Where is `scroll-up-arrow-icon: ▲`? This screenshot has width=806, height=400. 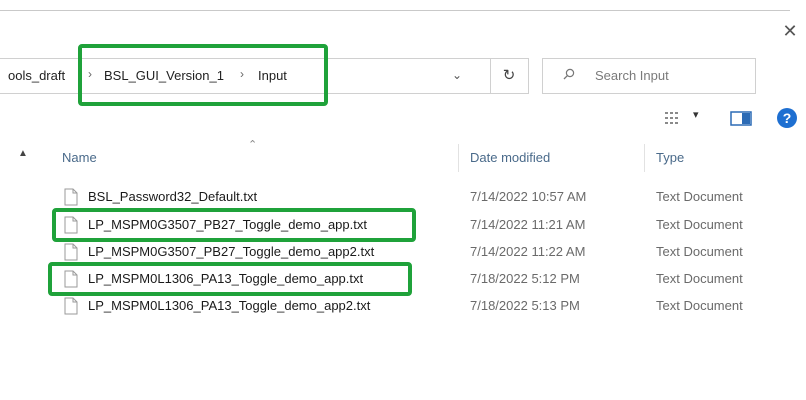
scroll-up-arrow-icon: ▲ is located at coordinates (23, 153).